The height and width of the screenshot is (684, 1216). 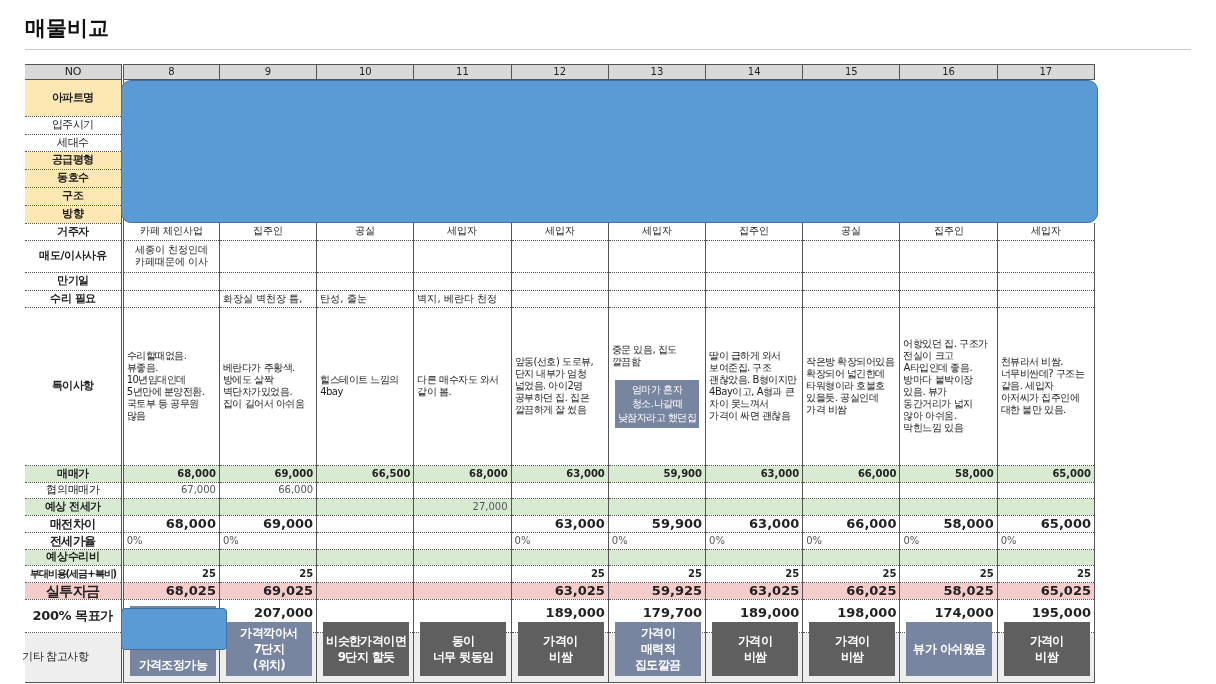 What do you see at coordinates (1043, 386) in the screenshot?
I see `remarks-text: 천뷰라서 비쌈. 너무비싼데? 구조는 같음. 세입자 아저씨가 집주인에 대한 불만 있음.` at bounding box center [1043, 386].